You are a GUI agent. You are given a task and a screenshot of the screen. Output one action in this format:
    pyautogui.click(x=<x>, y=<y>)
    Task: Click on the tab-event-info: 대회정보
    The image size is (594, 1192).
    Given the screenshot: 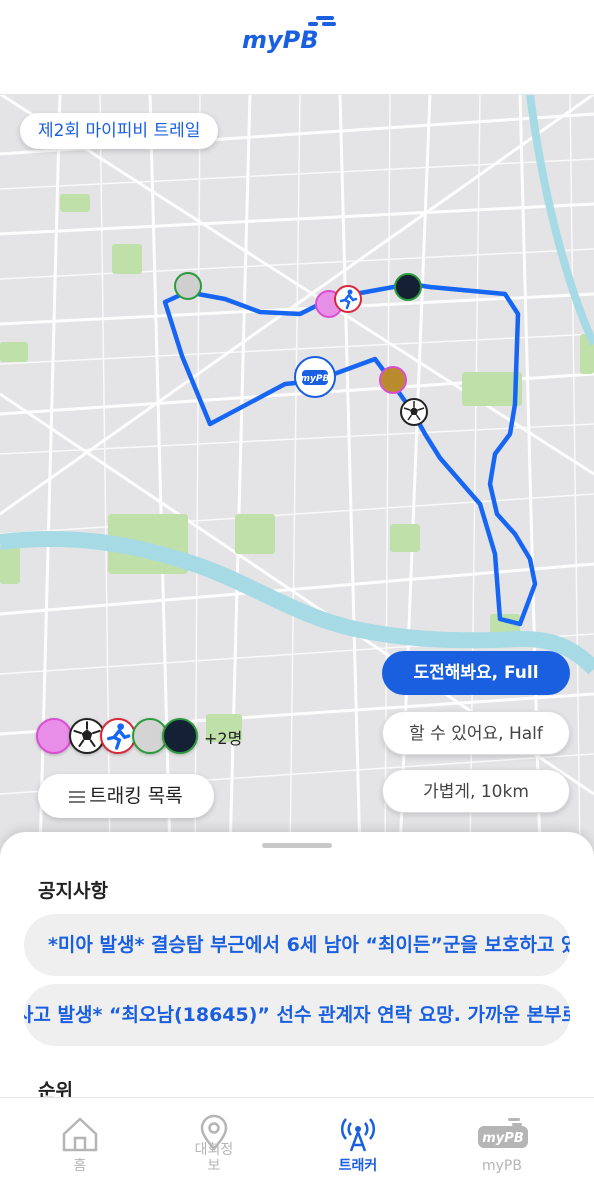 What is the action you would take?
    pyautogui.click(x=214, y=1145)
    